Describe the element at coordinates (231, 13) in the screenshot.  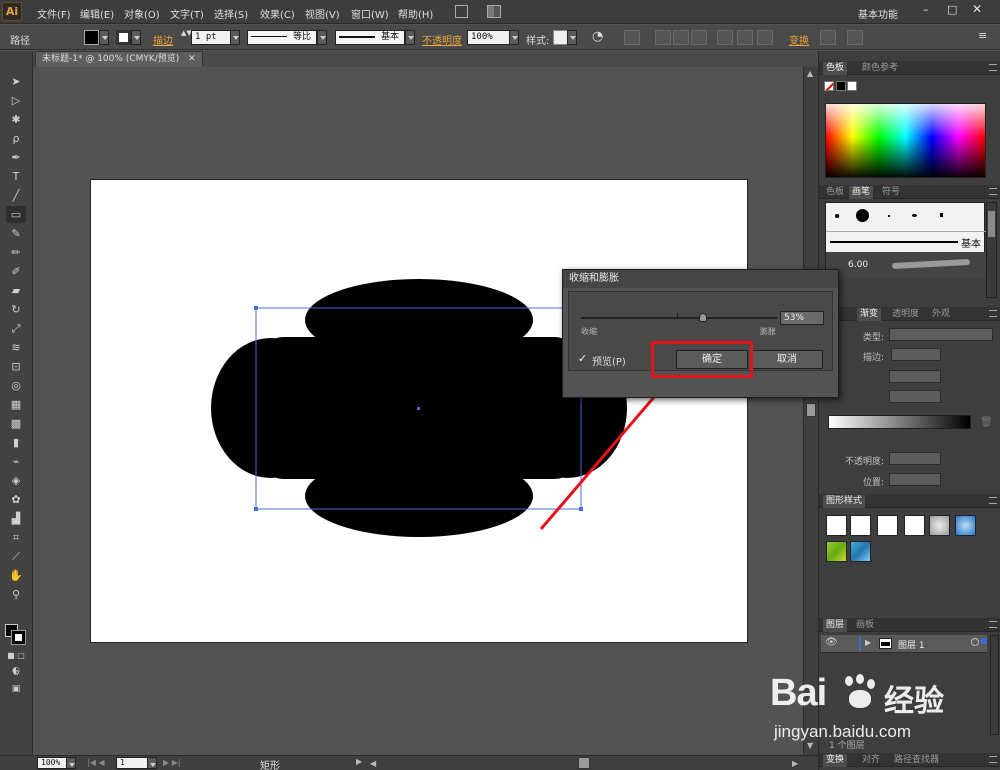
I see `menu-select: 选择(S)` at that location.